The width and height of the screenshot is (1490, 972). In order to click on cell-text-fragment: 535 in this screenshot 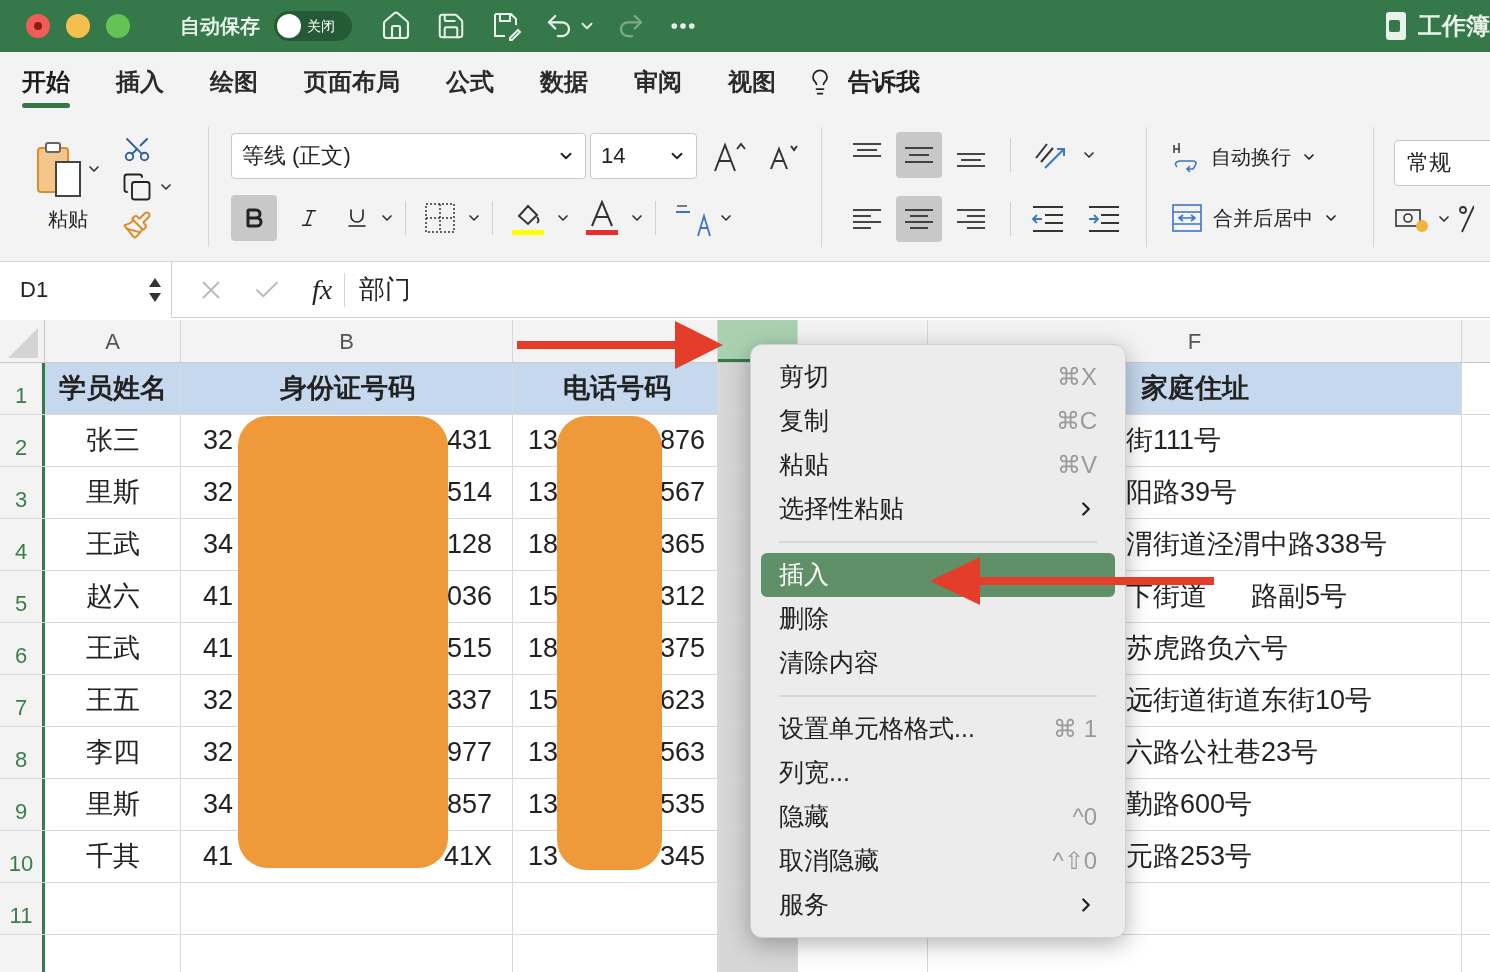, I will do `click(682, 805)`.